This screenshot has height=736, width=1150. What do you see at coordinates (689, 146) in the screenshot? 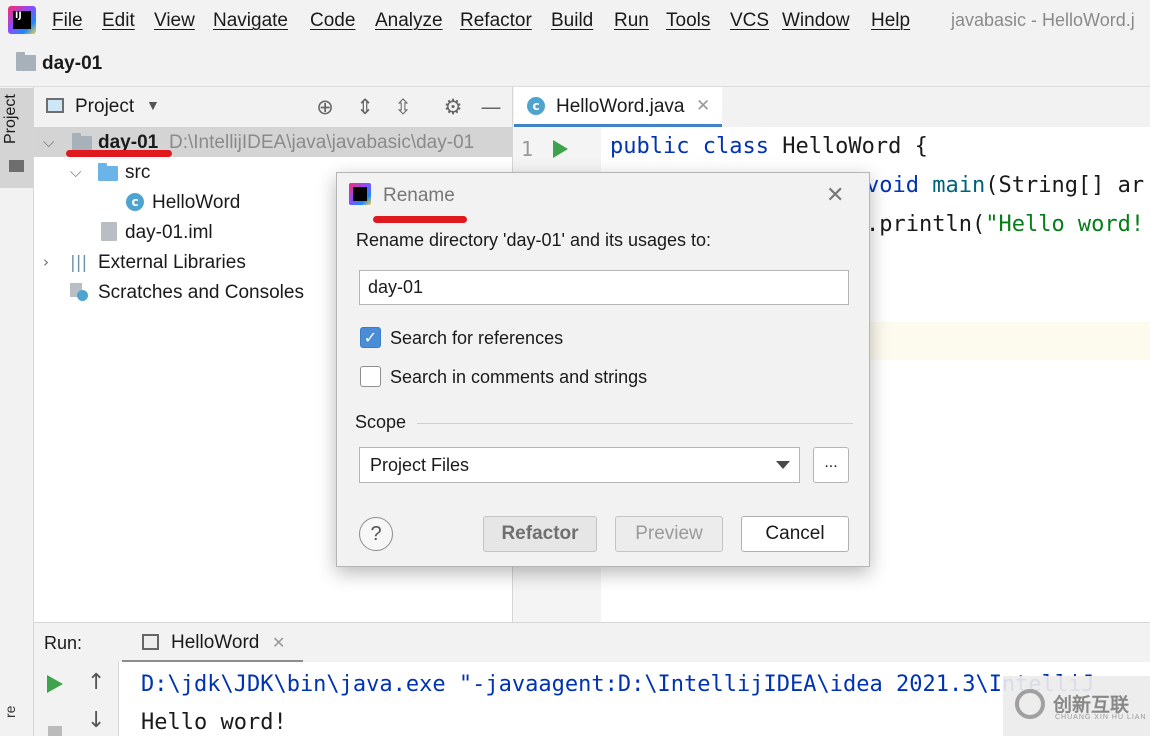
I see `code-keyword: public class` at bounding box center [689, 146].